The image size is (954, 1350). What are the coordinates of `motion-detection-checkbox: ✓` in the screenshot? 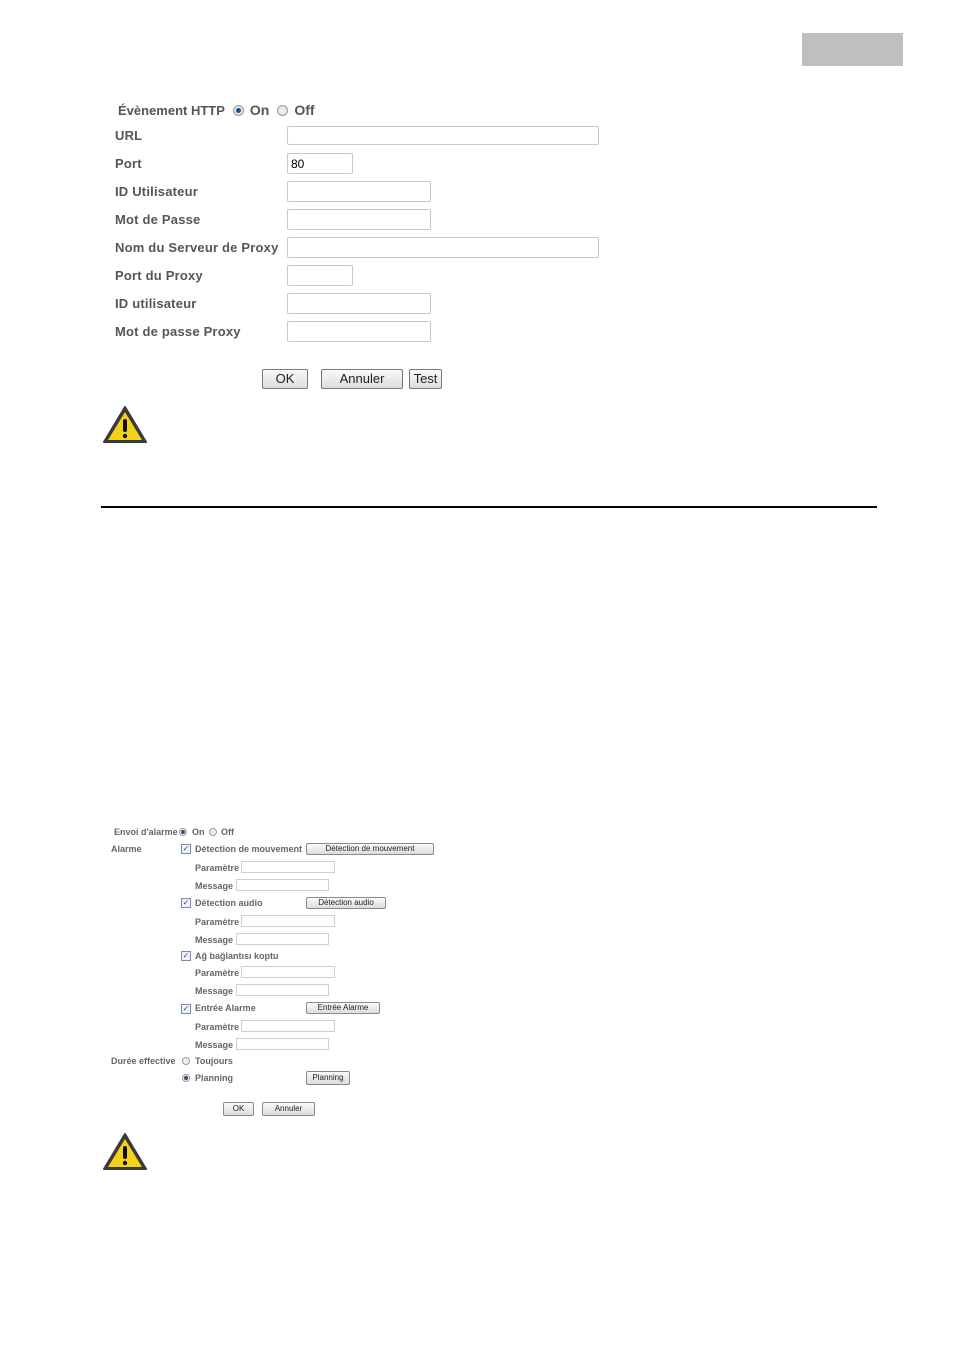 It's located at (186, 849).